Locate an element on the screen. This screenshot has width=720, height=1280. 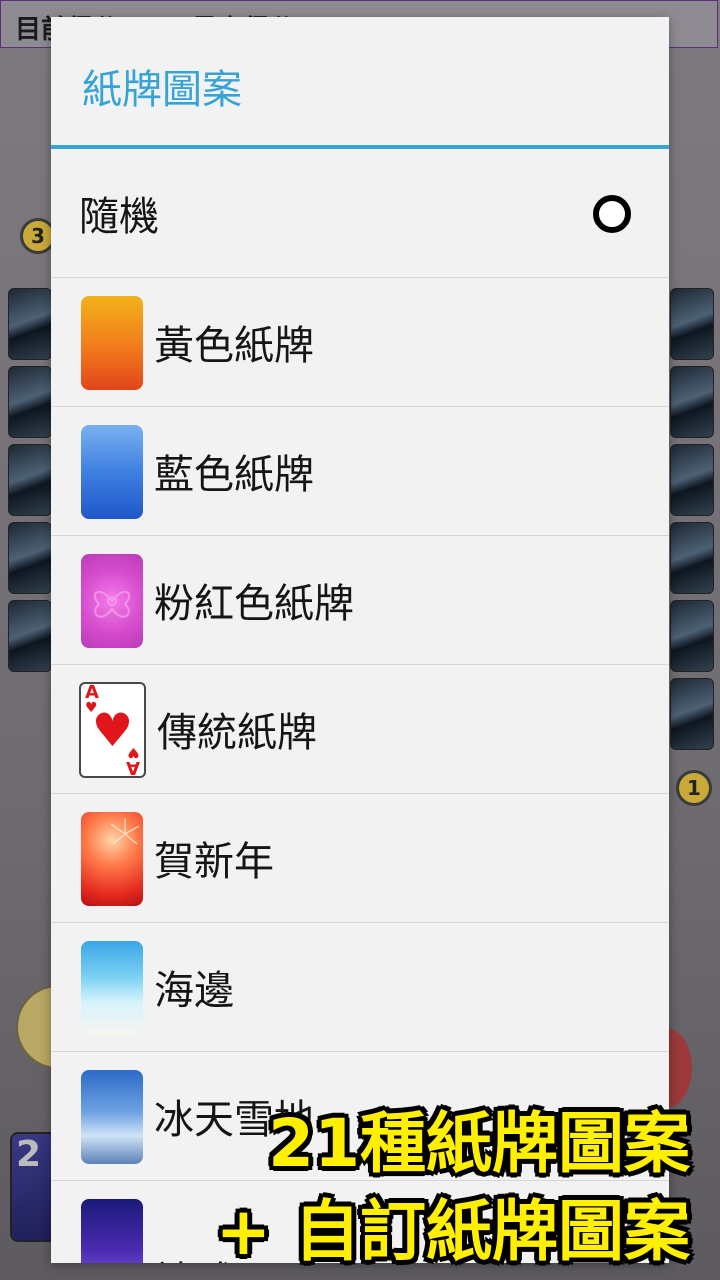
player-badge-right: 1 is located at coordinates (694, 788).